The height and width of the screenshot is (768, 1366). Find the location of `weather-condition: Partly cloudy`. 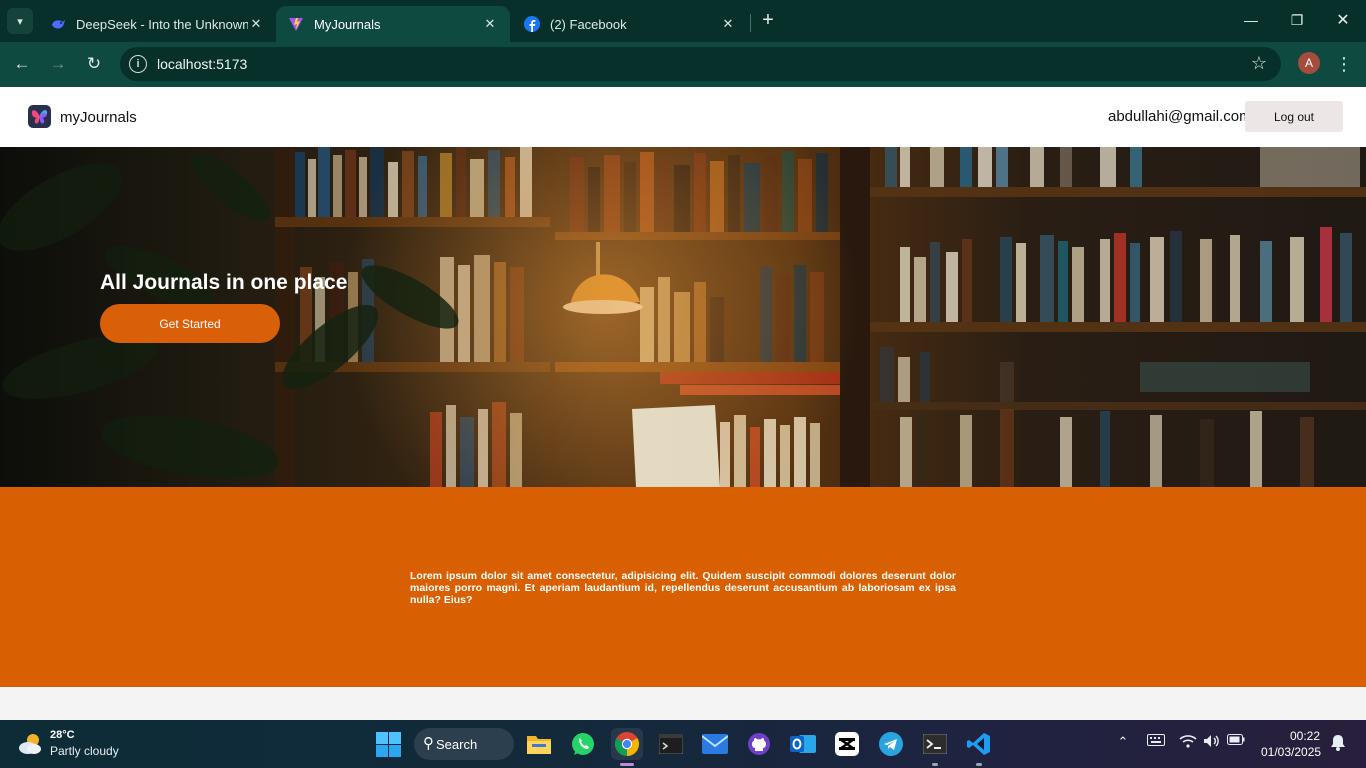

weather-condition: Partly cloudy is located at coordinates (84, 751).